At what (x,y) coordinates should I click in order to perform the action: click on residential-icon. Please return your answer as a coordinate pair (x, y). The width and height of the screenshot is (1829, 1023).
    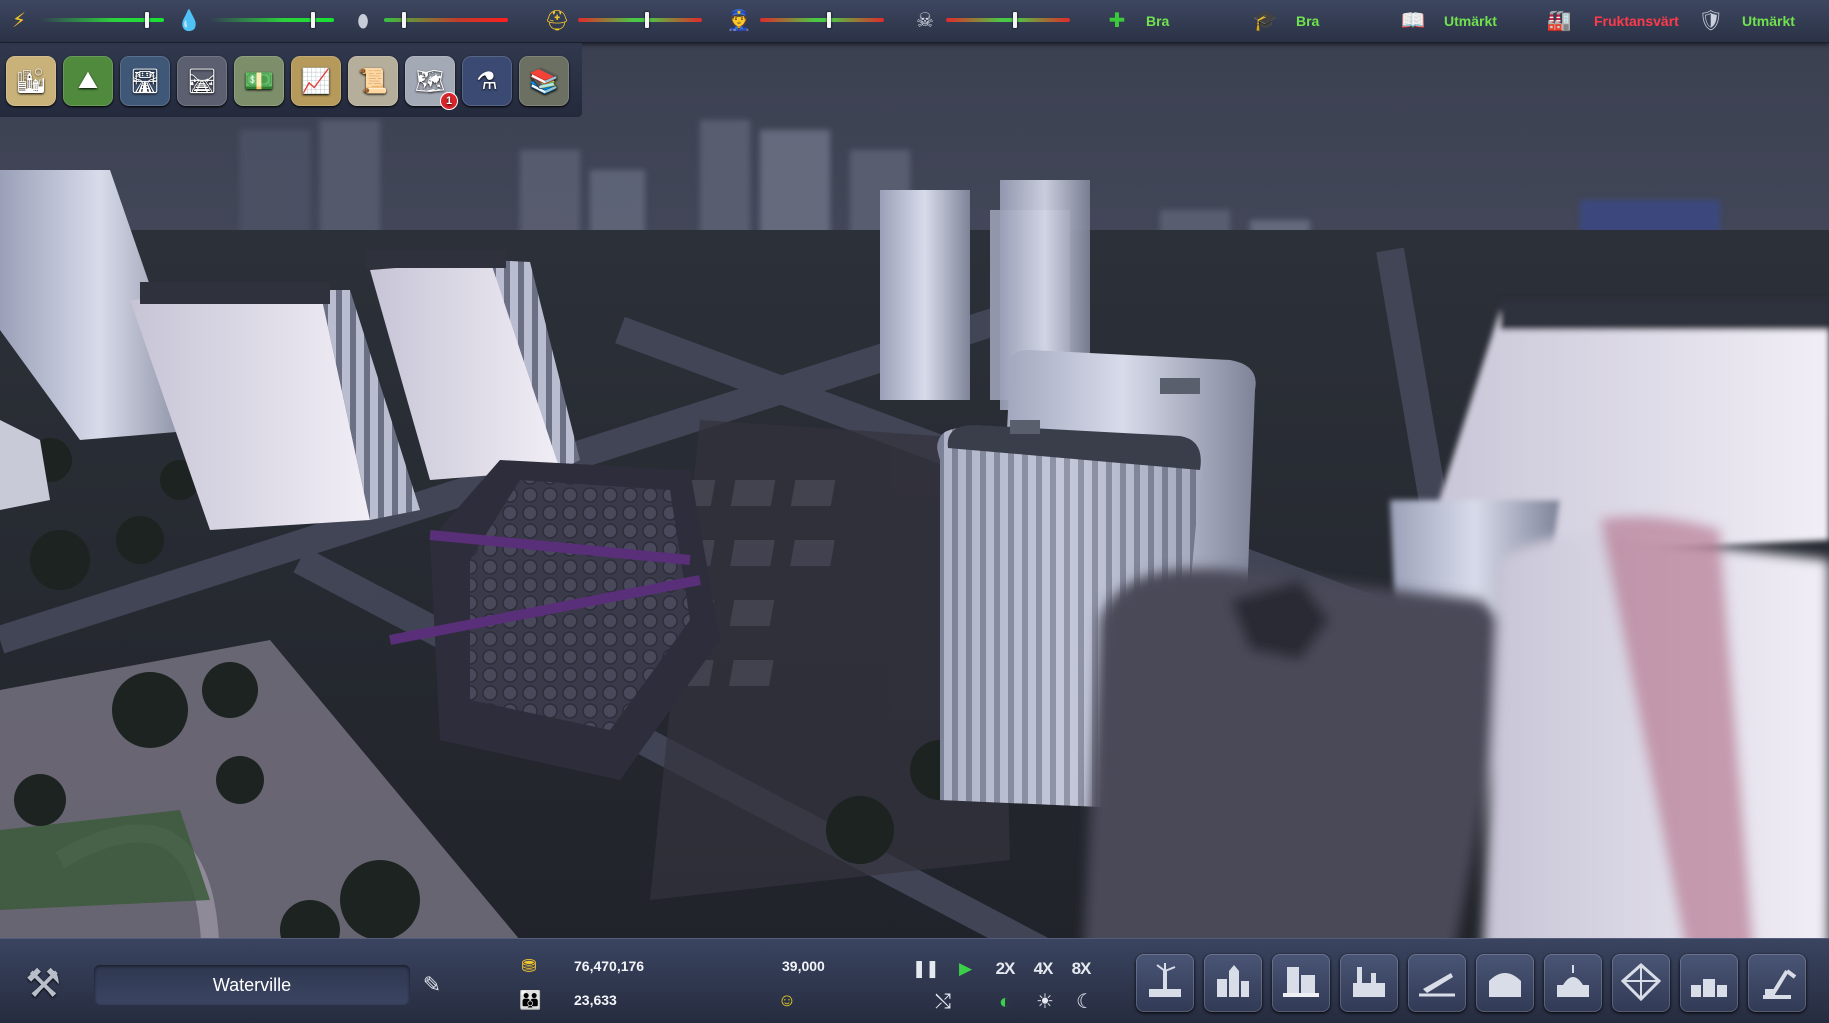
    Looking at the image, I should click on (1233, 981).